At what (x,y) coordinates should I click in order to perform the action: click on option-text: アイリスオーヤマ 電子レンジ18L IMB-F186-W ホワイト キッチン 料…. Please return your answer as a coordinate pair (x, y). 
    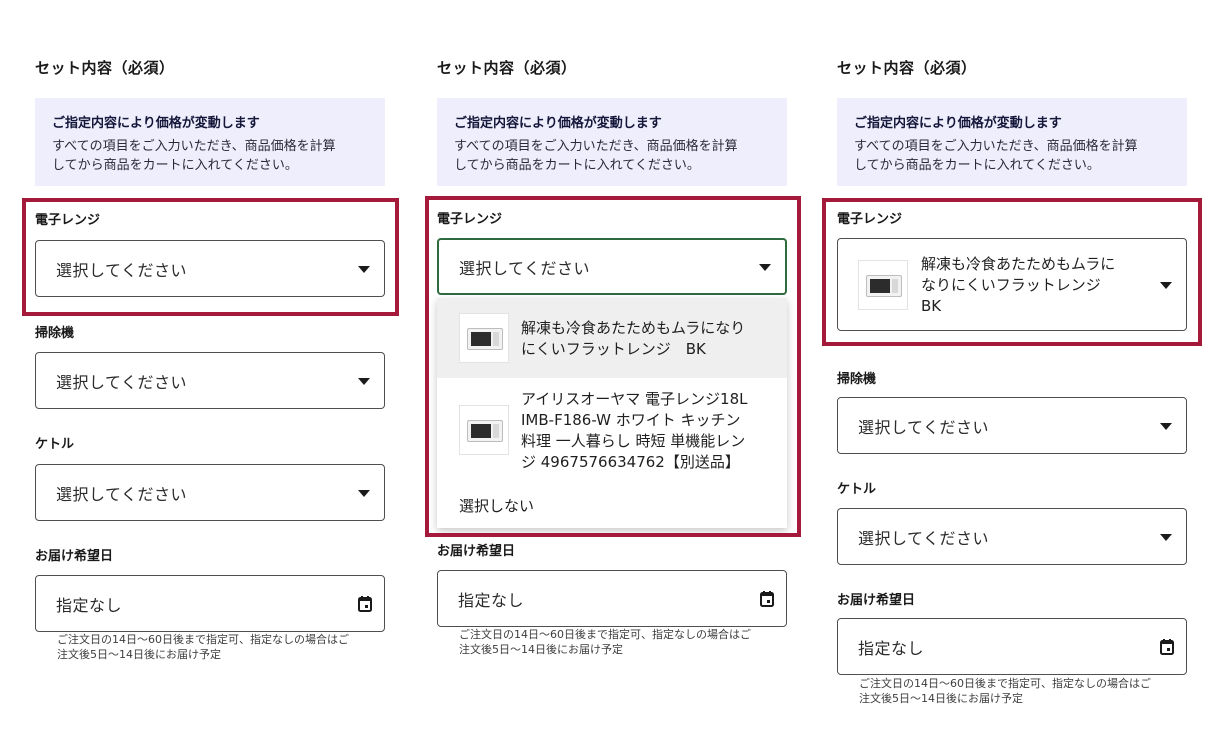
    Looking at the image, I should click on (634, 431).